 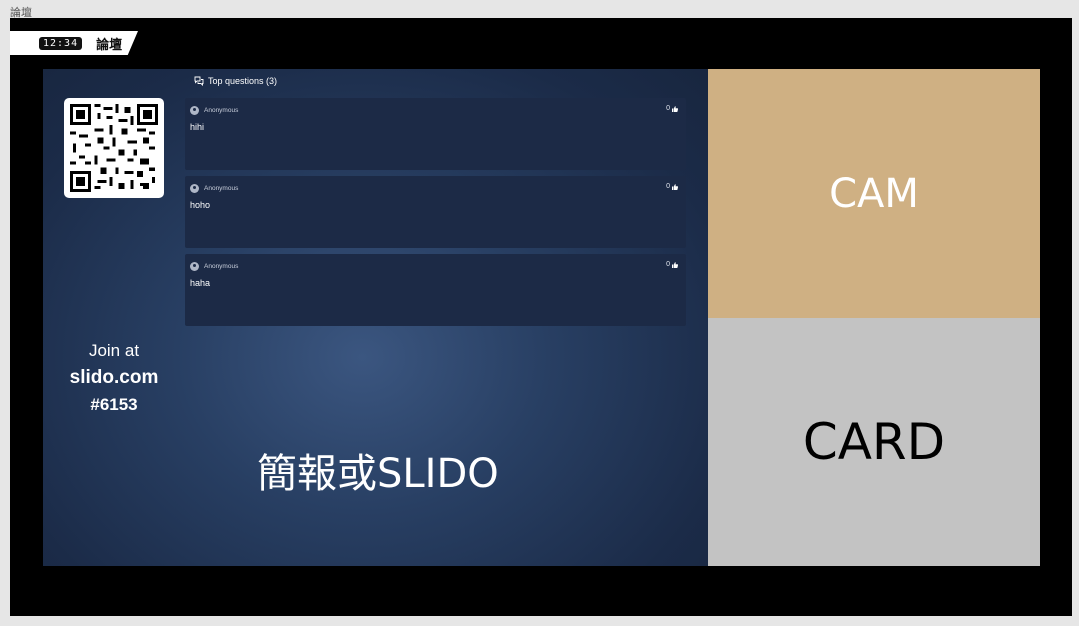 What do you see at coordinates (114, 404) in the screenshot?
I see `event-code: #6153` at bounding box center [114, 404].